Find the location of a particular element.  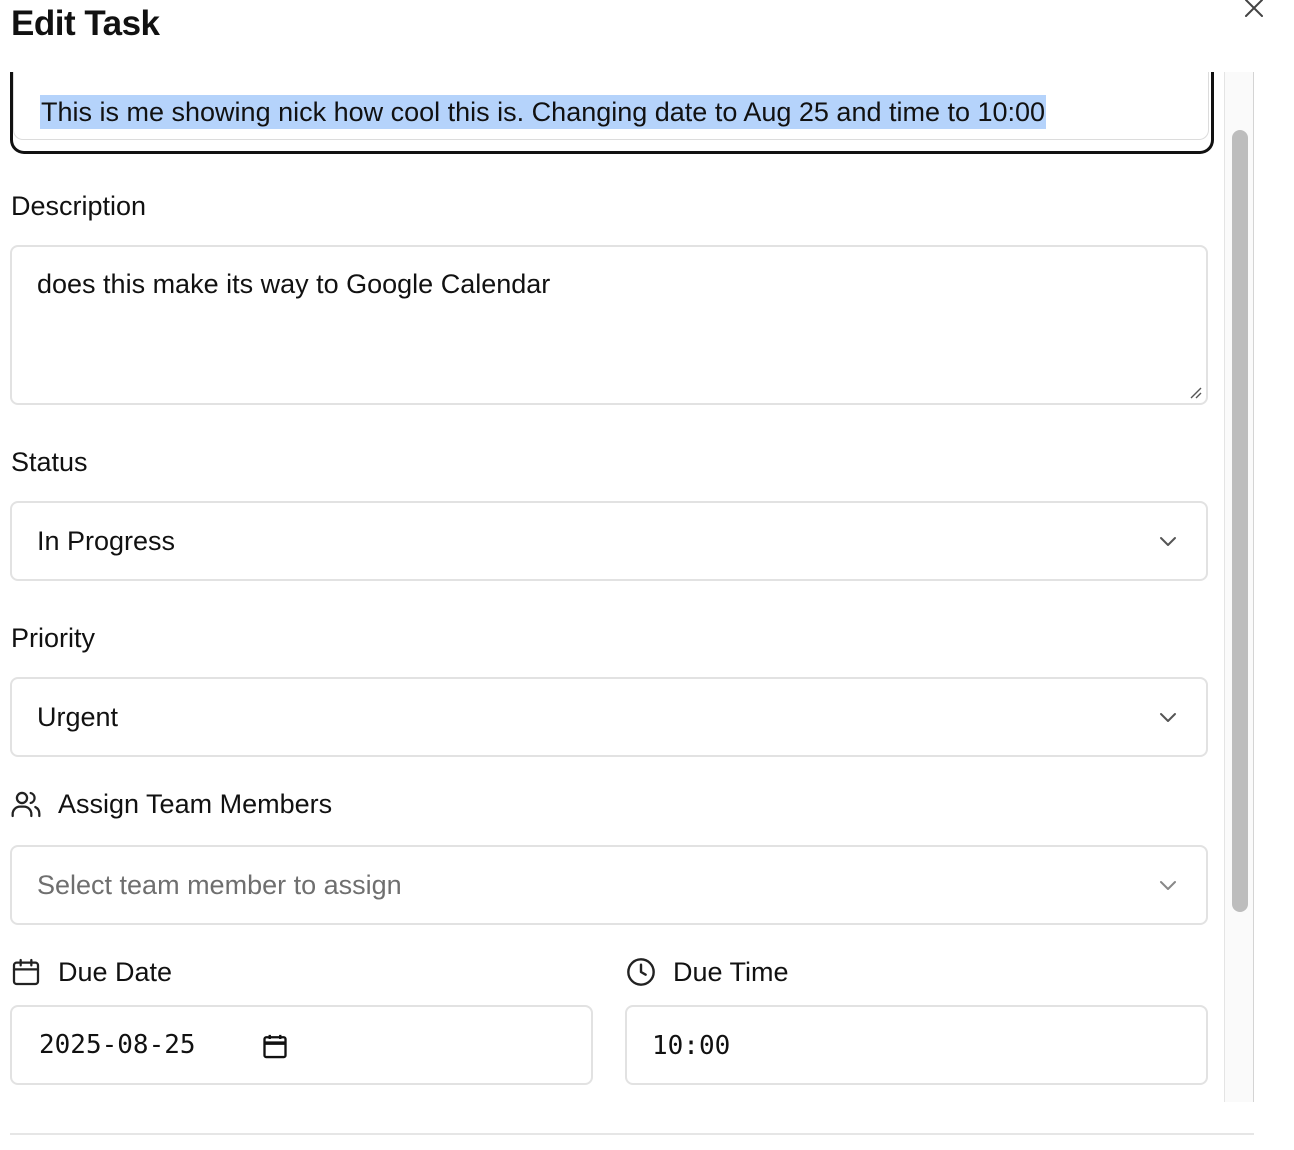

assign-team-label: Assign Team Members is located at coordinates (195, 804).